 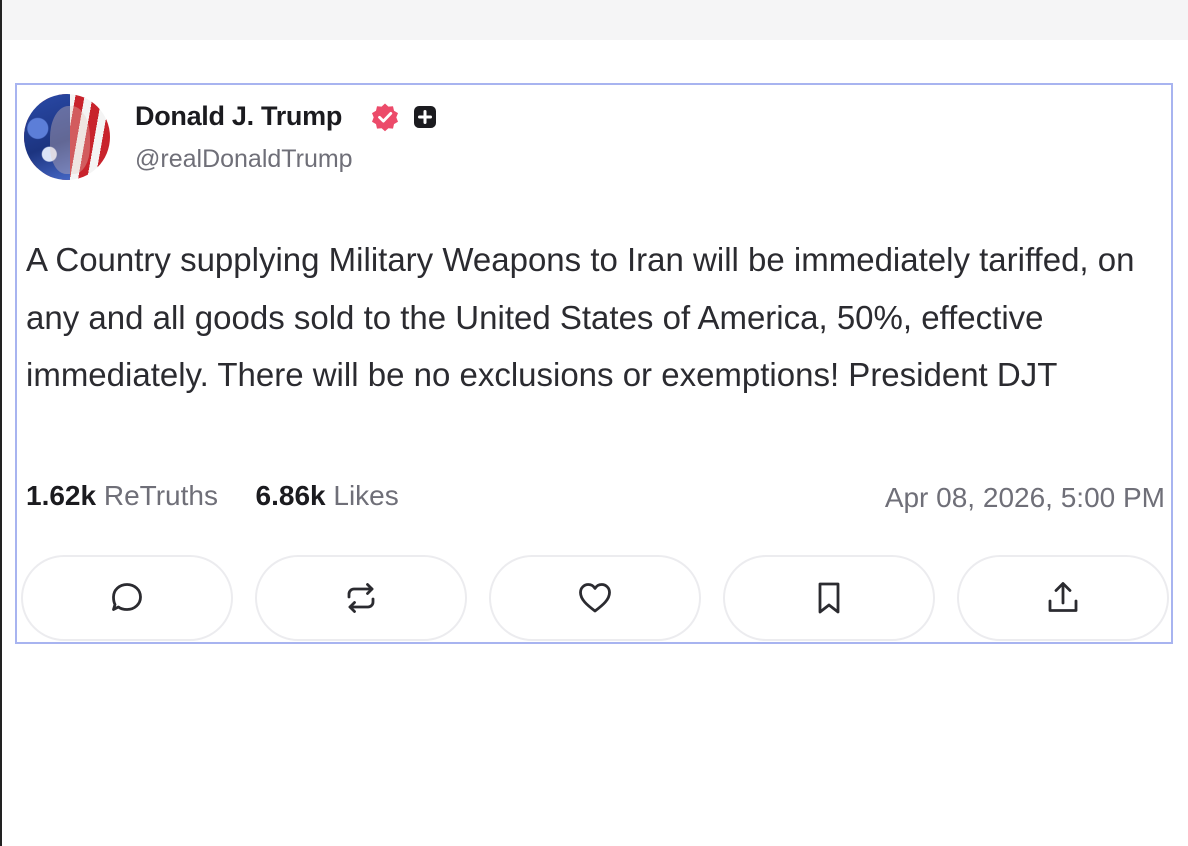 I want to click on bookmark-icon, so click(x=829, y=598).